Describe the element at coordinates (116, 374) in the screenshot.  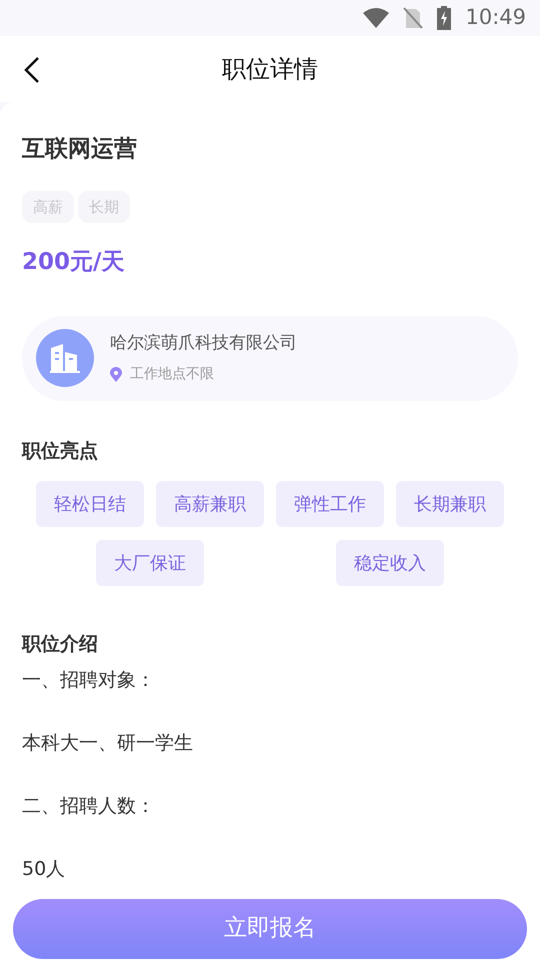
I see `location-pin-icon` at that location.